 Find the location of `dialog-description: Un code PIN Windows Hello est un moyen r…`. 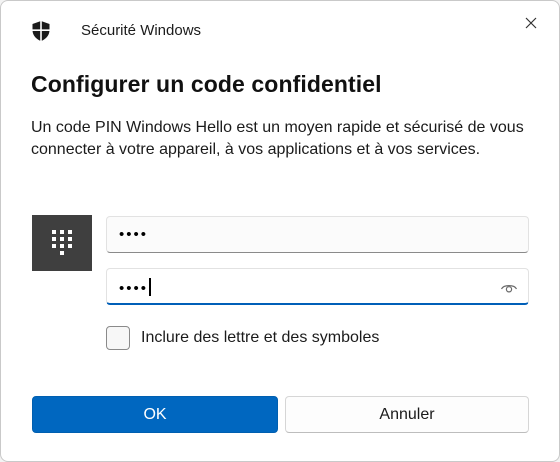

dialog-description: Un code PIN Windows Hello est un moyen r… is located at coordinates (277, 138).